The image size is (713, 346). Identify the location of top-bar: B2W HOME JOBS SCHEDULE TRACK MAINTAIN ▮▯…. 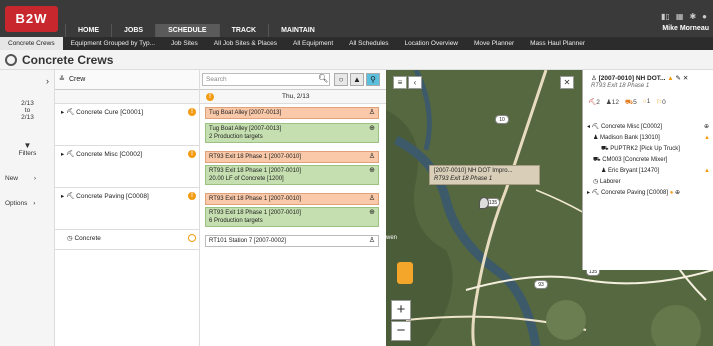
(356, 18).